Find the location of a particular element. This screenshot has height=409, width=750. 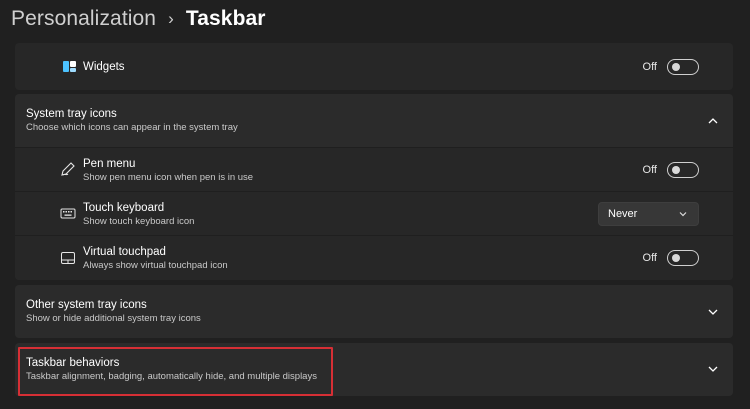

system-tray-title: System tray icons is located at coordinates (71, 114).